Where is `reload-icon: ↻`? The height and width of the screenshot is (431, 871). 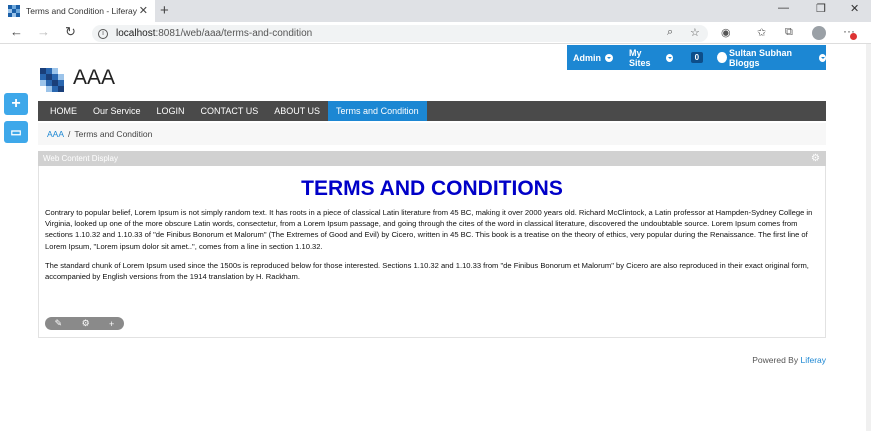 reload-icon: ↻ is located at coordinates (70, 32).